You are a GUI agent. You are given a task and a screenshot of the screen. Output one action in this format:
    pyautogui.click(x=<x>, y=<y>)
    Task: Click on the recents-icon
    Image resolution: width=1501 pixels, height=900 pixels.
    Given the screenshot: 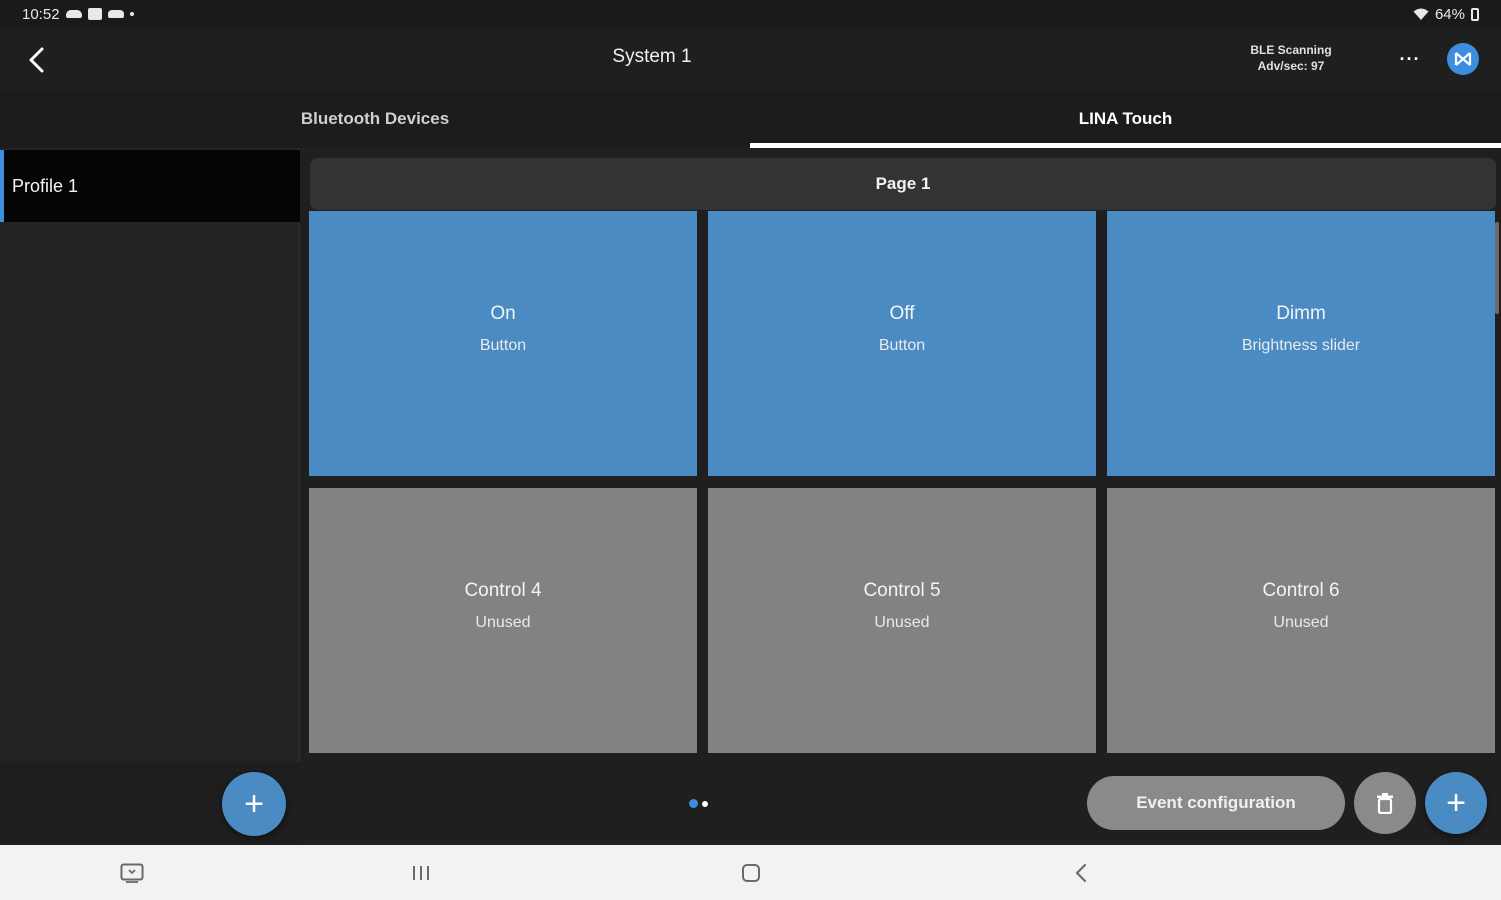 What is the action you would take?
    pyautogui.click(x=421, y=873)
    